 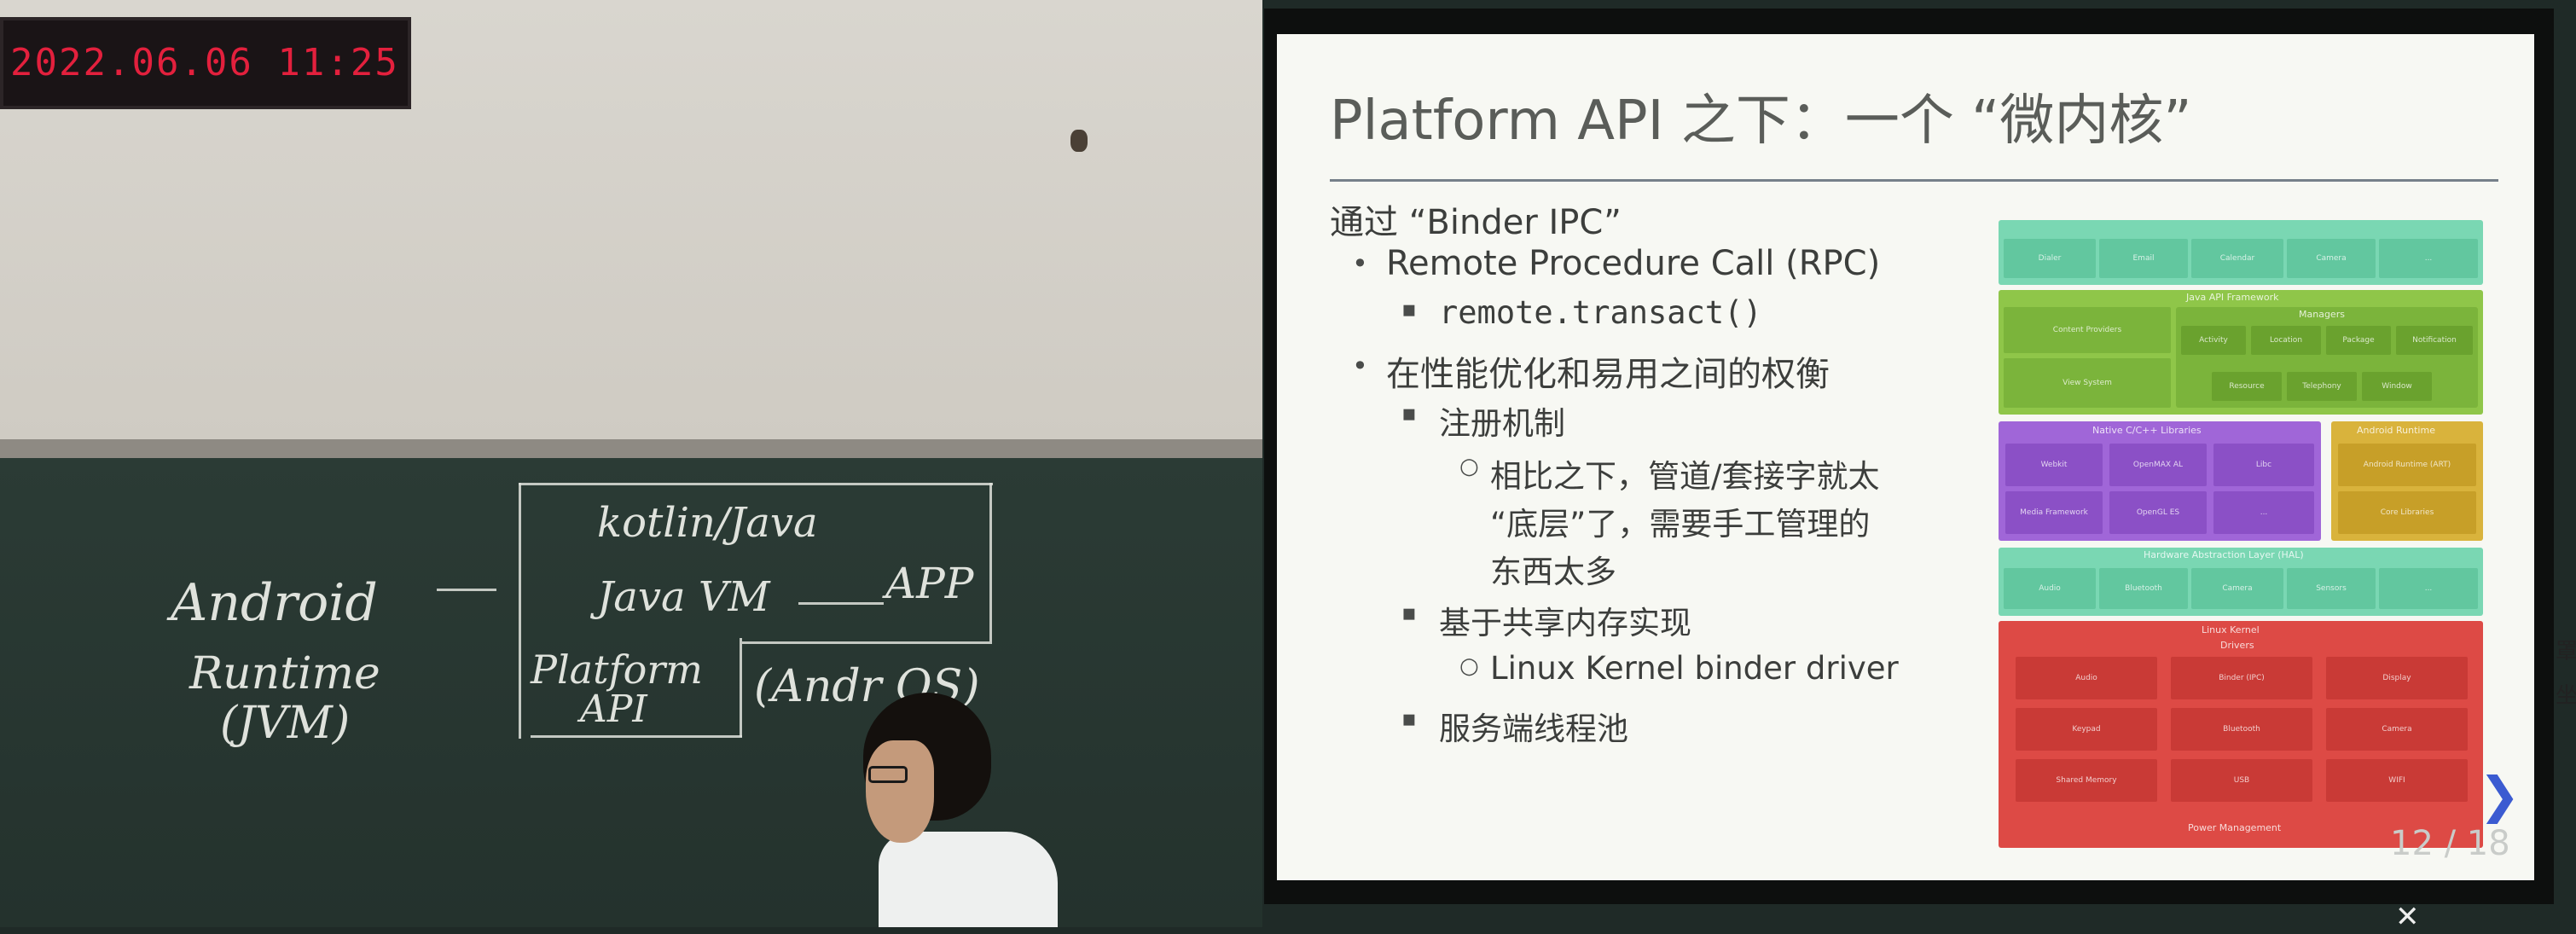 I want to click on wall-stain, so click(x=1079, y=141).